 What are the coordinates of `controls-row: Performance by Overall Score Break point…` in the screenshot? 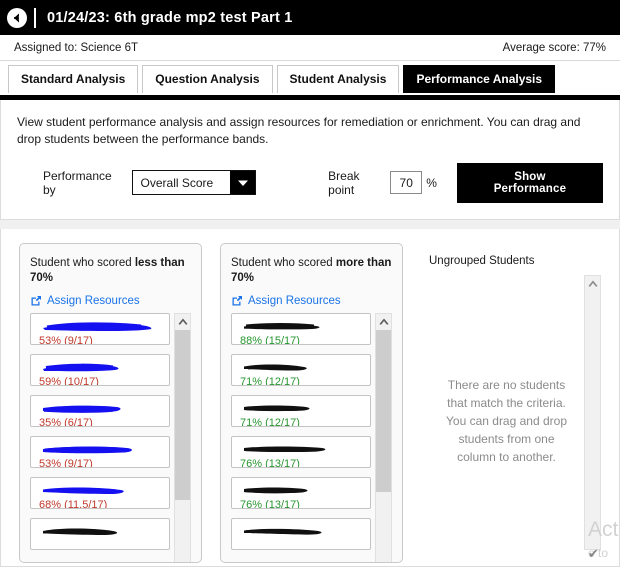 It's located at (310, 182).